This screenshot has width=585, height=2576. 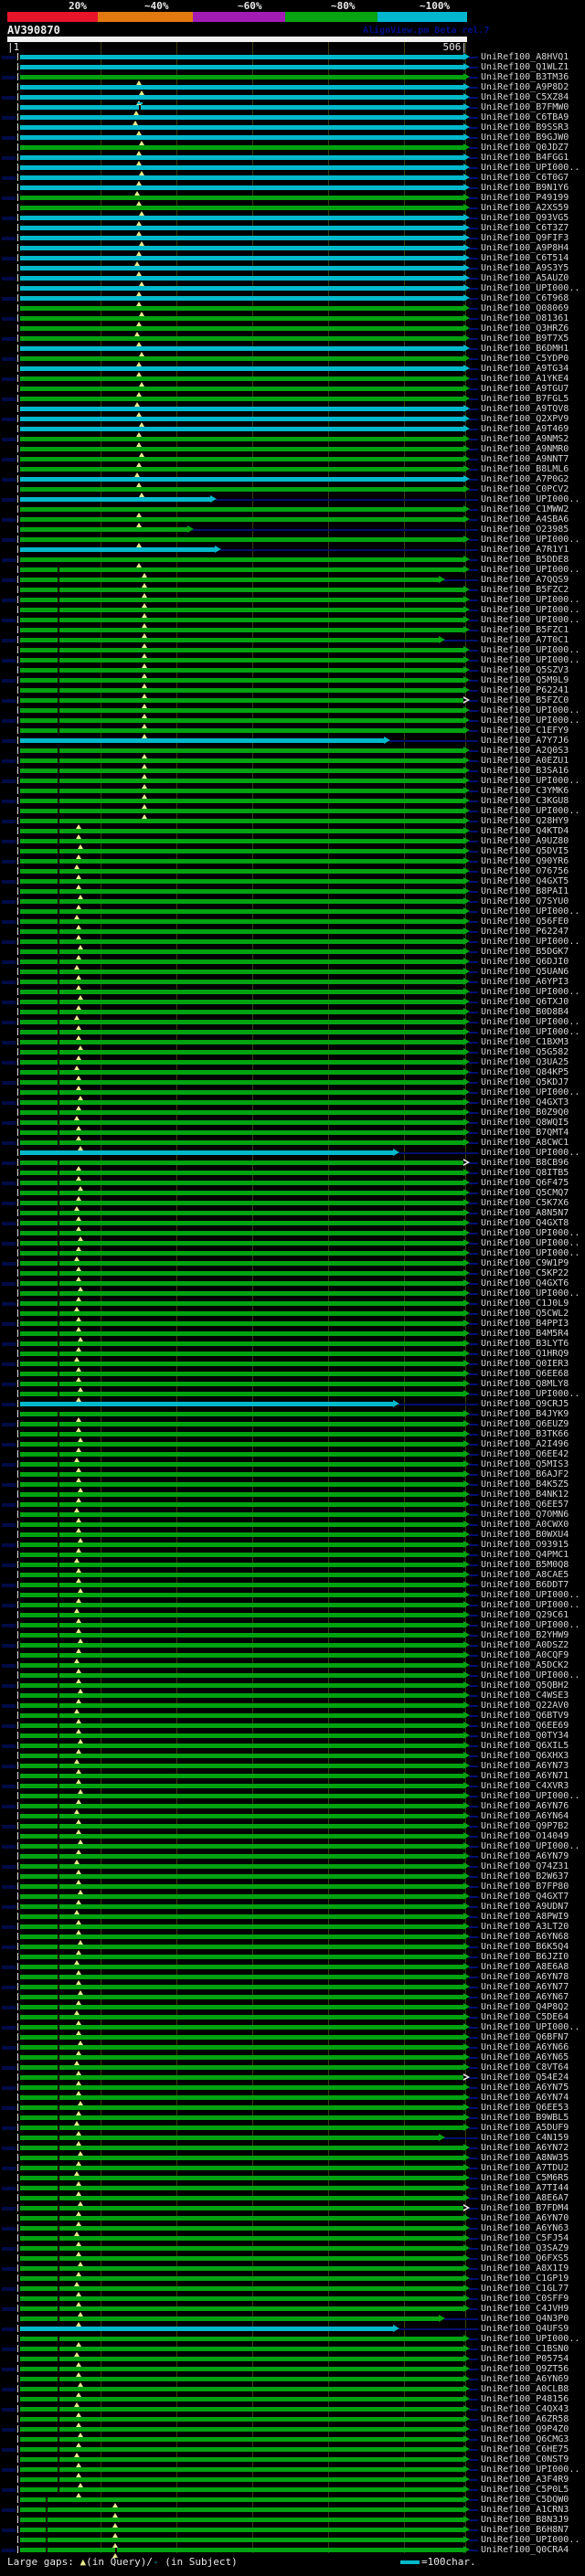 I want to click on hit-label: UniRef100_C1BXM3, so click(x=525, y=1042).